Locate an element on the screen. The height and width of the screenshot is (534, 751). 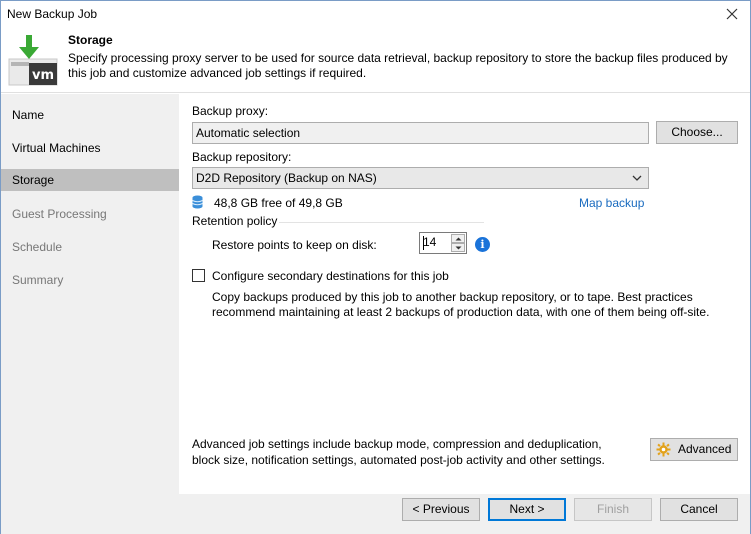
stepper-down-button is located at coordinates (458, 247).